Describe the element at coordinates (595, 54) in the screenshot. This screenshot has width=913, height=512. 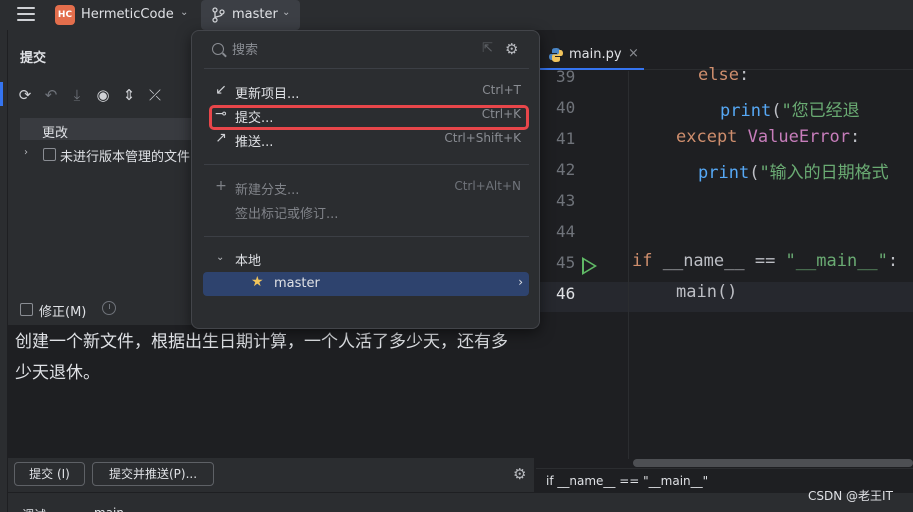
I see `tab-label: main.py` at that location.